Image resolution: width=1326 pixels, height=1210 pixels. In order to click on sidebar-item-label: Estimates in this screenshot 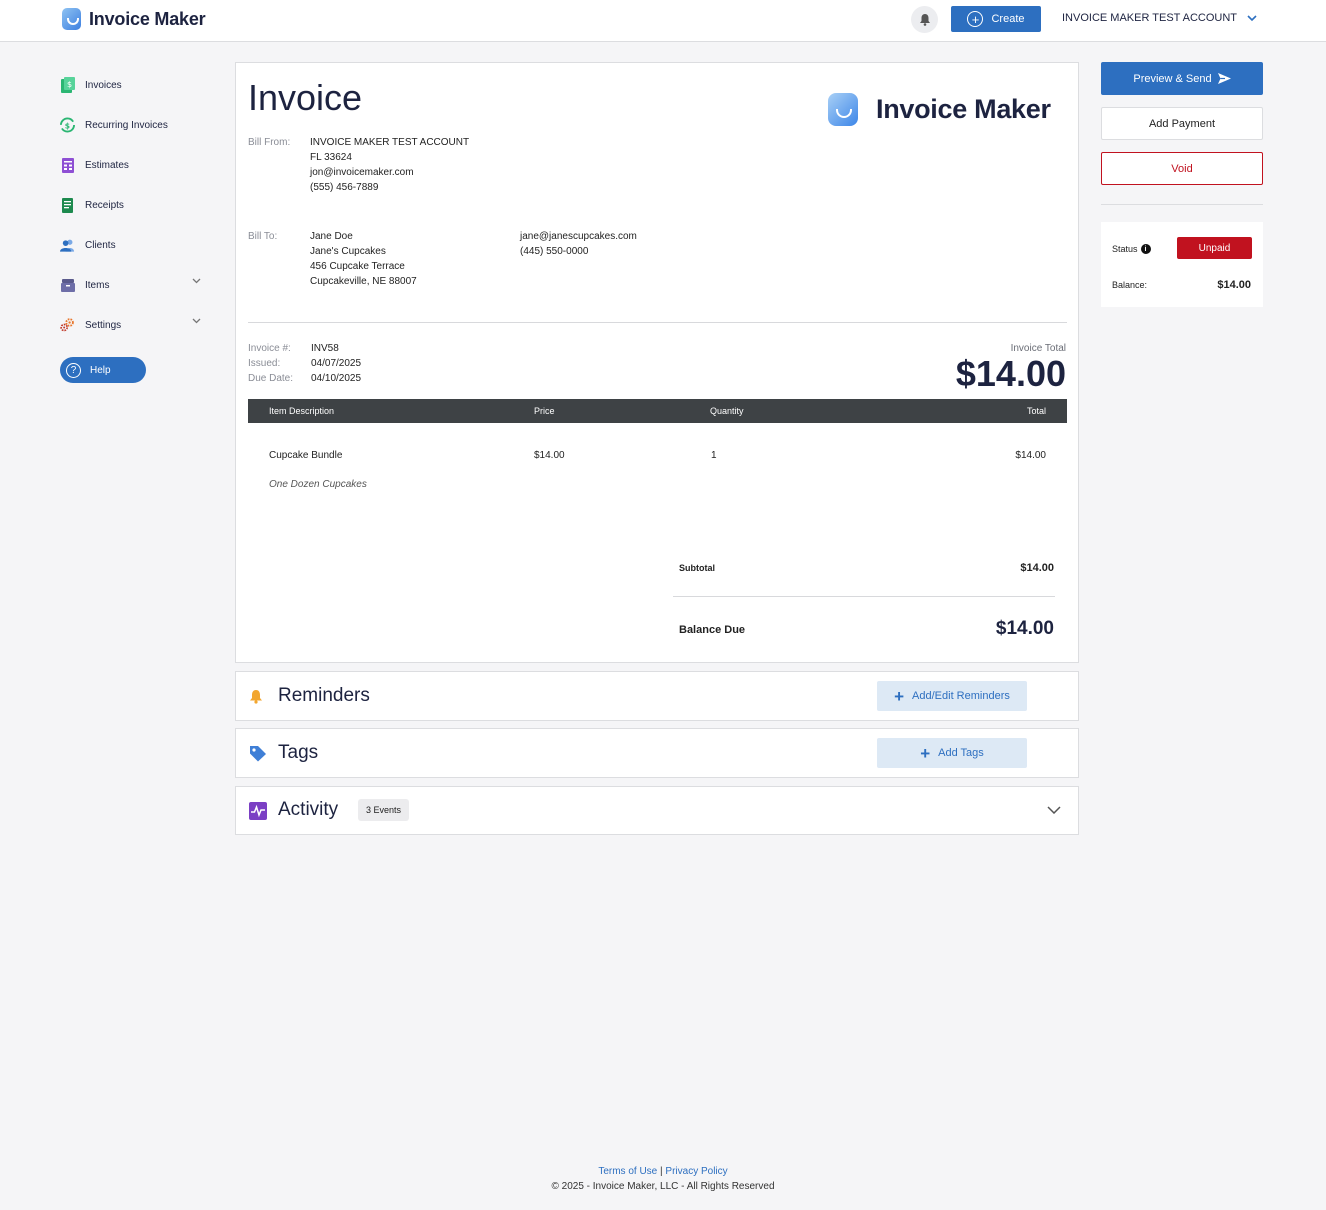, I will do `click(107, 165)`.